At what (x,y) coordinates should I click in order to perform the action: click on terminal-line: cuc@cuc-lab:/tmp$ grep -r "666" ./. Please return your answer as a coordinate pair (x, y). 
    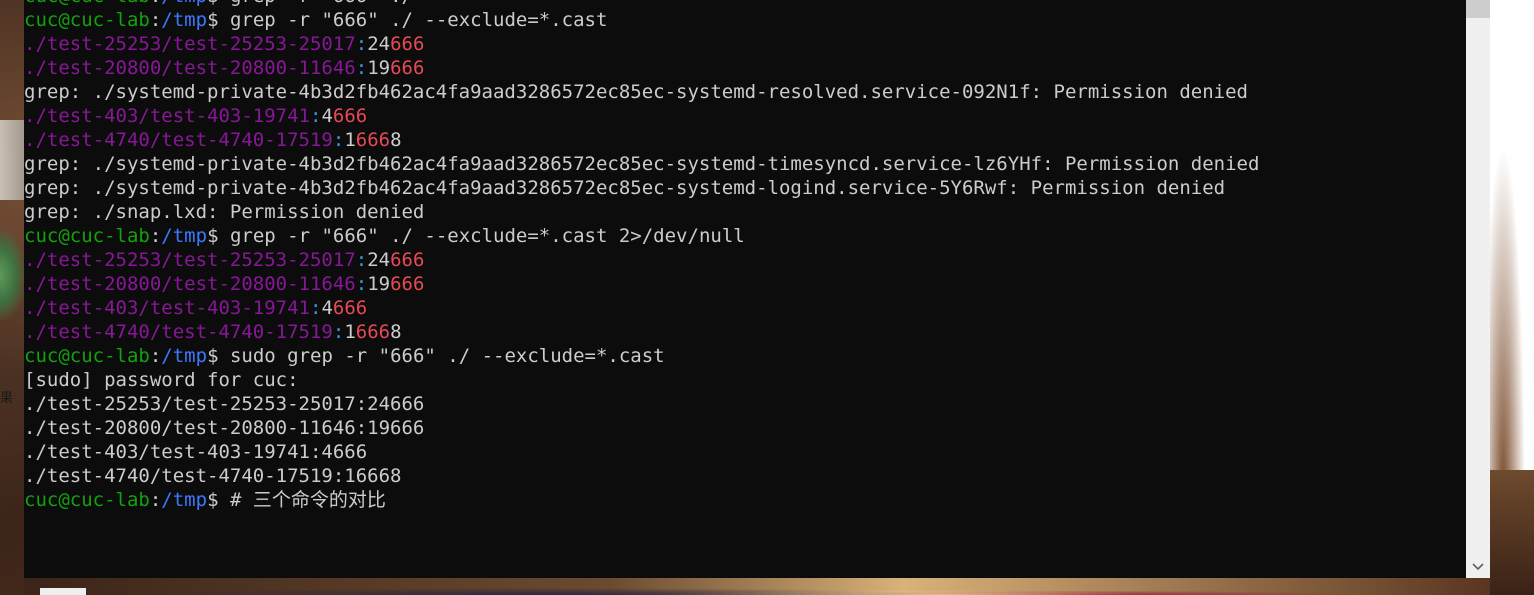
    Looking at the image, I should click on (744, 4).